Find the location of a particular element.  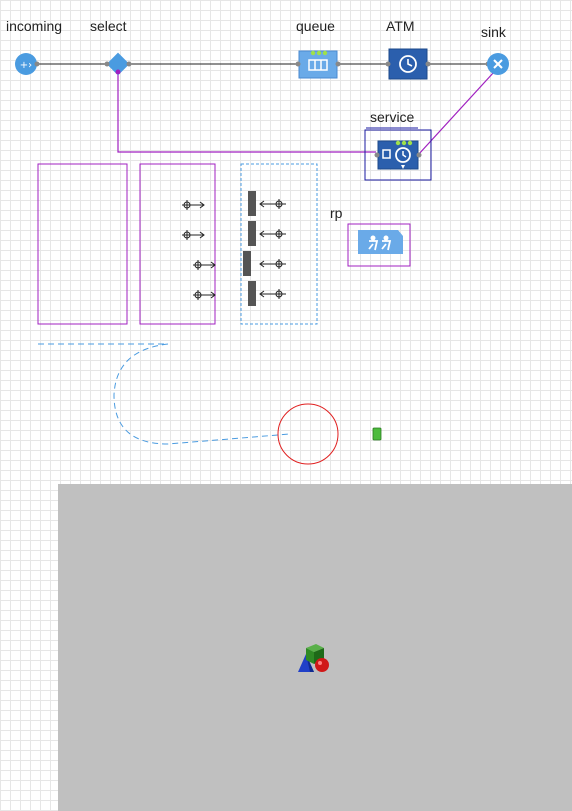

network-path is located at coordinates (164, 394).